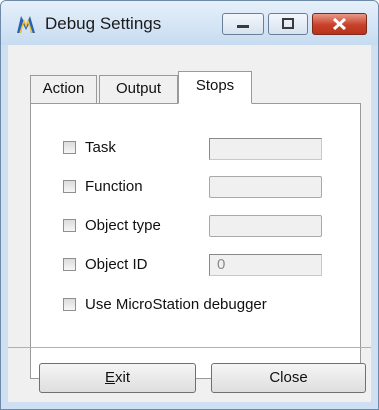  I want to click on close-button: Close, so click(288, 378).